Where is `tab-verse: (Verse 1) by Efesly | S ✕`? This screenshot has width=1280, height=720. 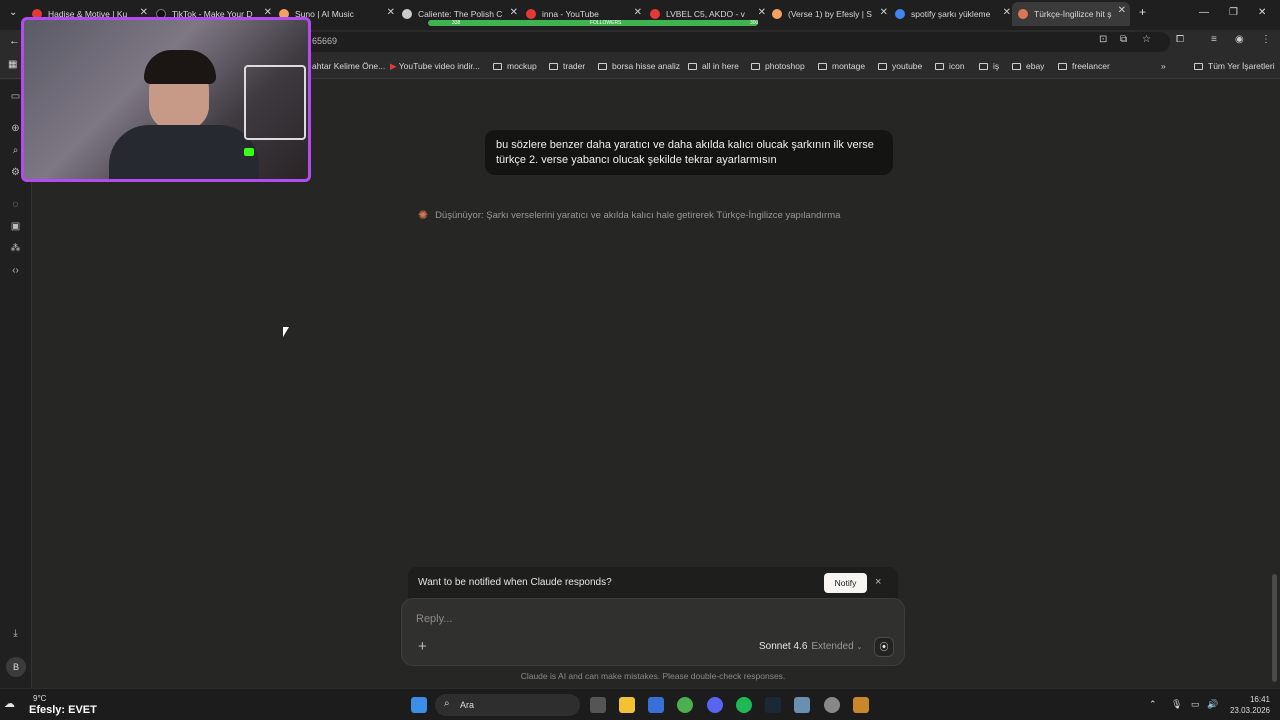 tab-verse: (Verse 1) by Efesly | S ✕ is located at coordinates (832, 14).